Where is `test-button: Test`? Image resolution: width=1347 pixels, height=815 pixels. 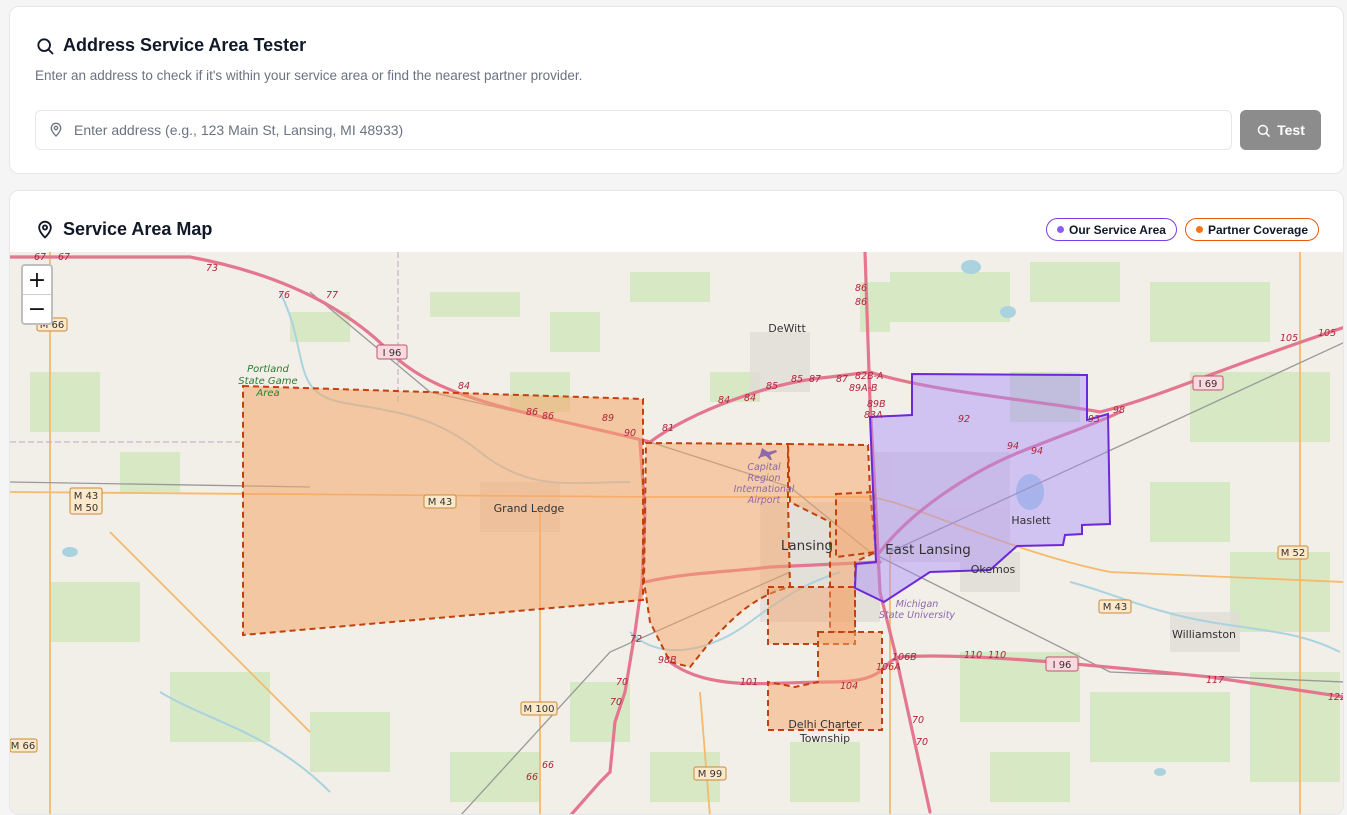 test-button: Test is located at coordinates (1280, 130).